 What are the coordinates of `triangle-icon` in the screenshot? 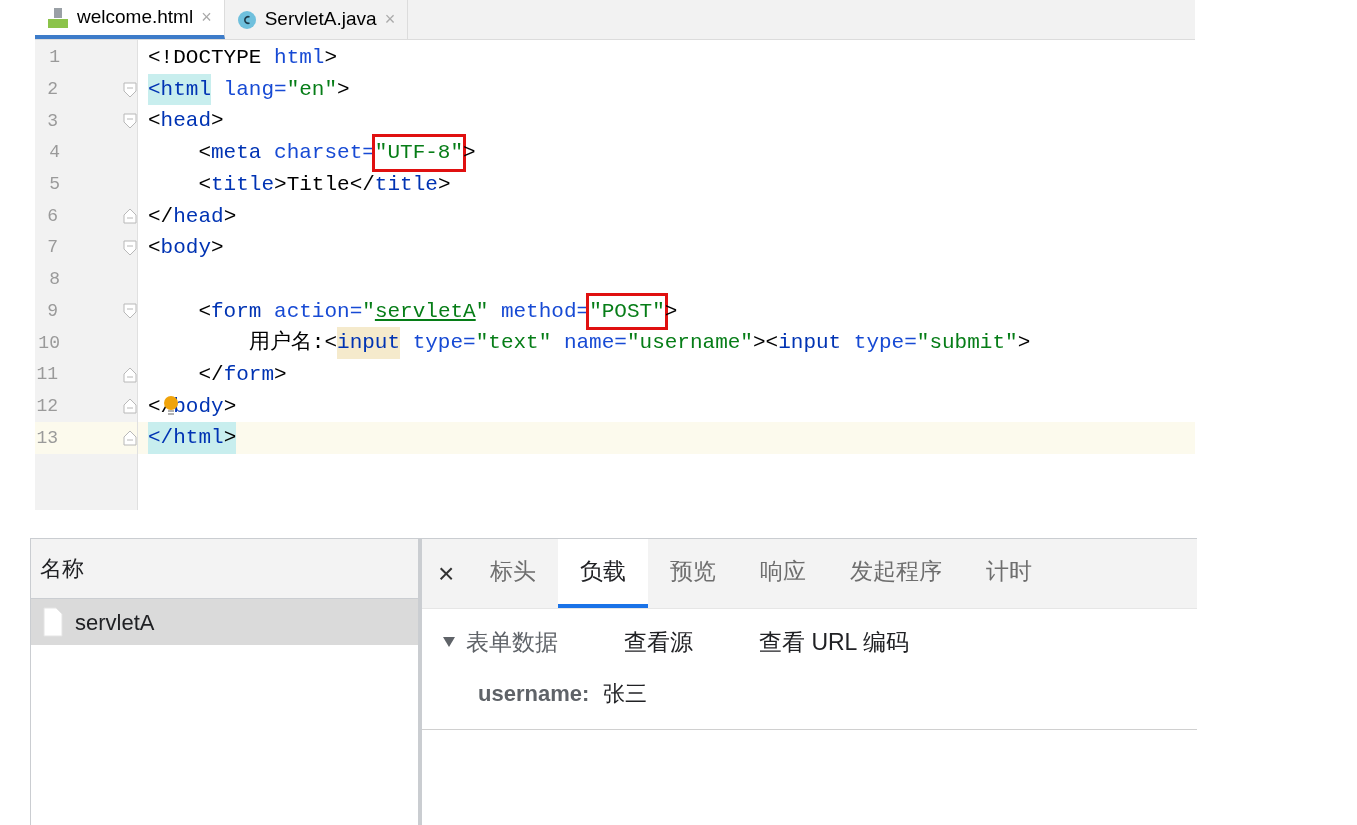 It's located at (449, 642).